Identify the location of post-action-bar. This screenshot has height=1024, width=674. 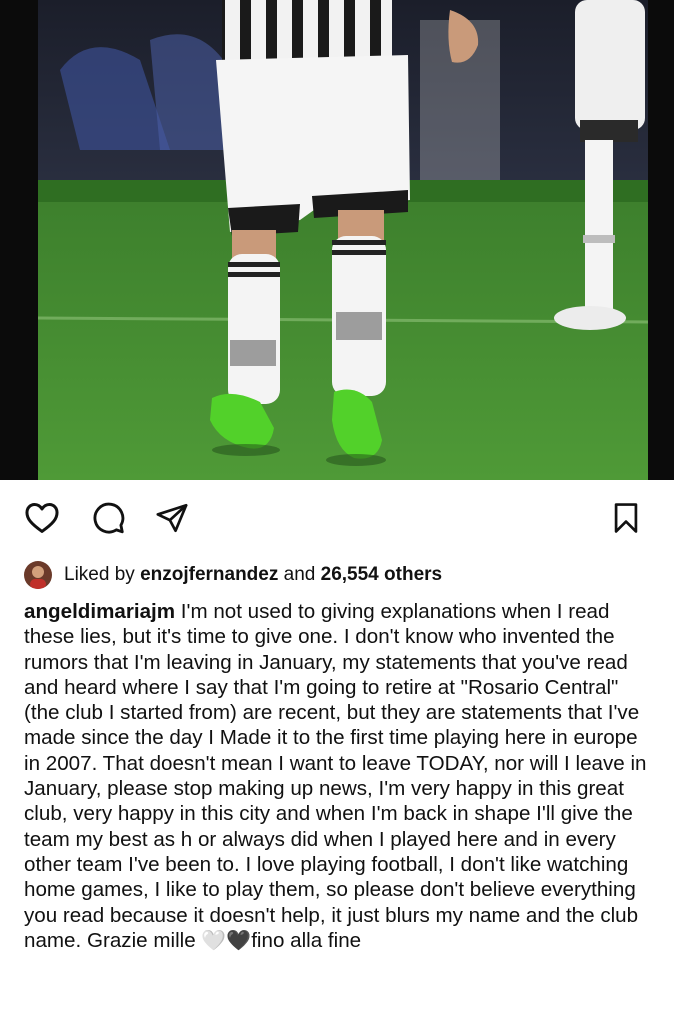
(337, 520).